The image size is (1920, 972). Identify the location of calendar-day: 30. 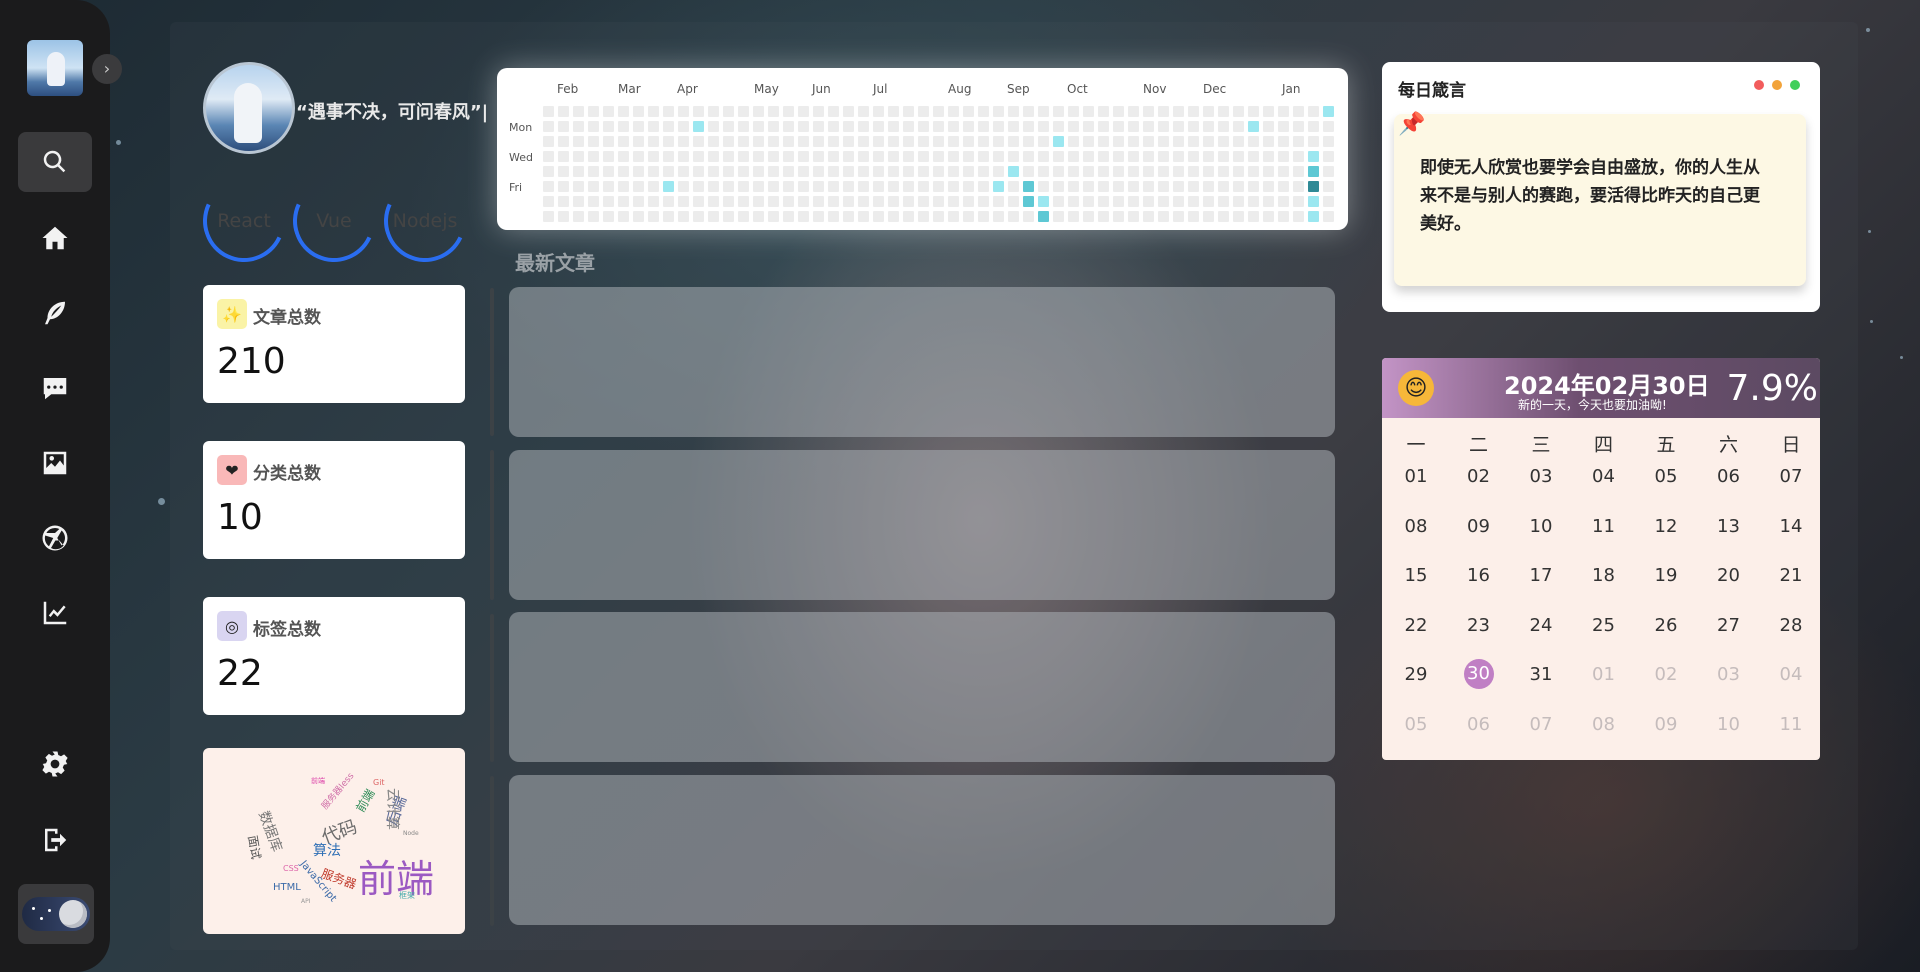
(1479, 674).